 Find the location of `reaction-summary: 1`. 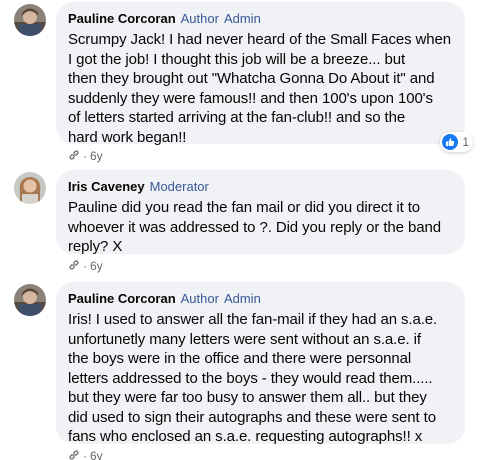

reaction-summary: 1 is located at coordinates (456, 142).